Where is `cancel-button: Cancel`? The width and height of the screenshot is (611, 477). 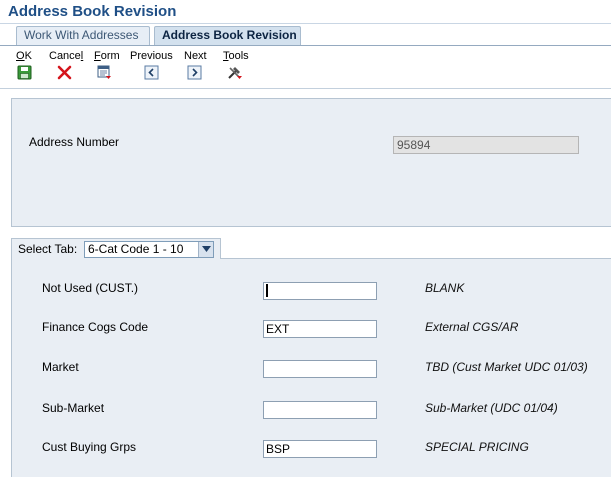 cancel-button: Cancel is located at coordinates (66, 65).